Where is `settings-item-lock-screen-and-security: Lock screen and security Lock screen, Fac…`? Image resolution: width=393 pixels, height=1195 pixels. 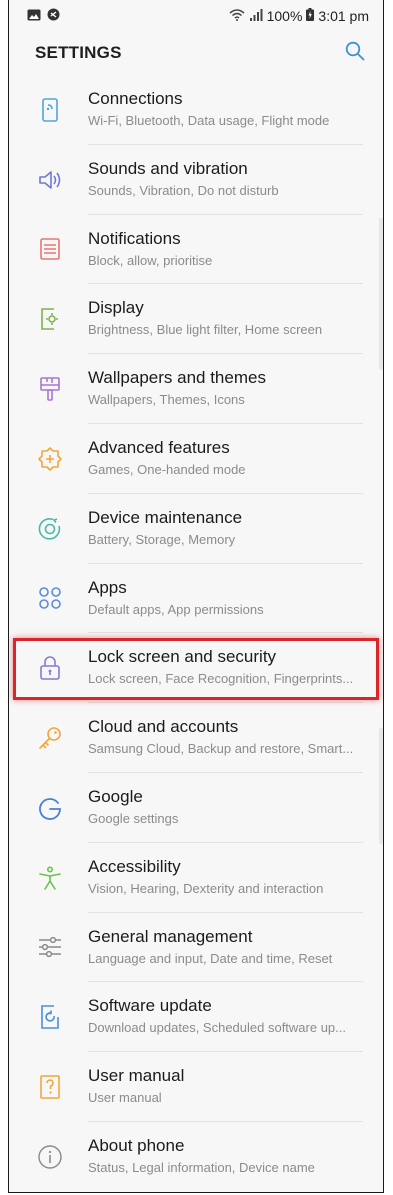
settings-item-lock-screen-and-security: Lock screen and security Lock screen, Fac… is located at coordinates (196, 668).